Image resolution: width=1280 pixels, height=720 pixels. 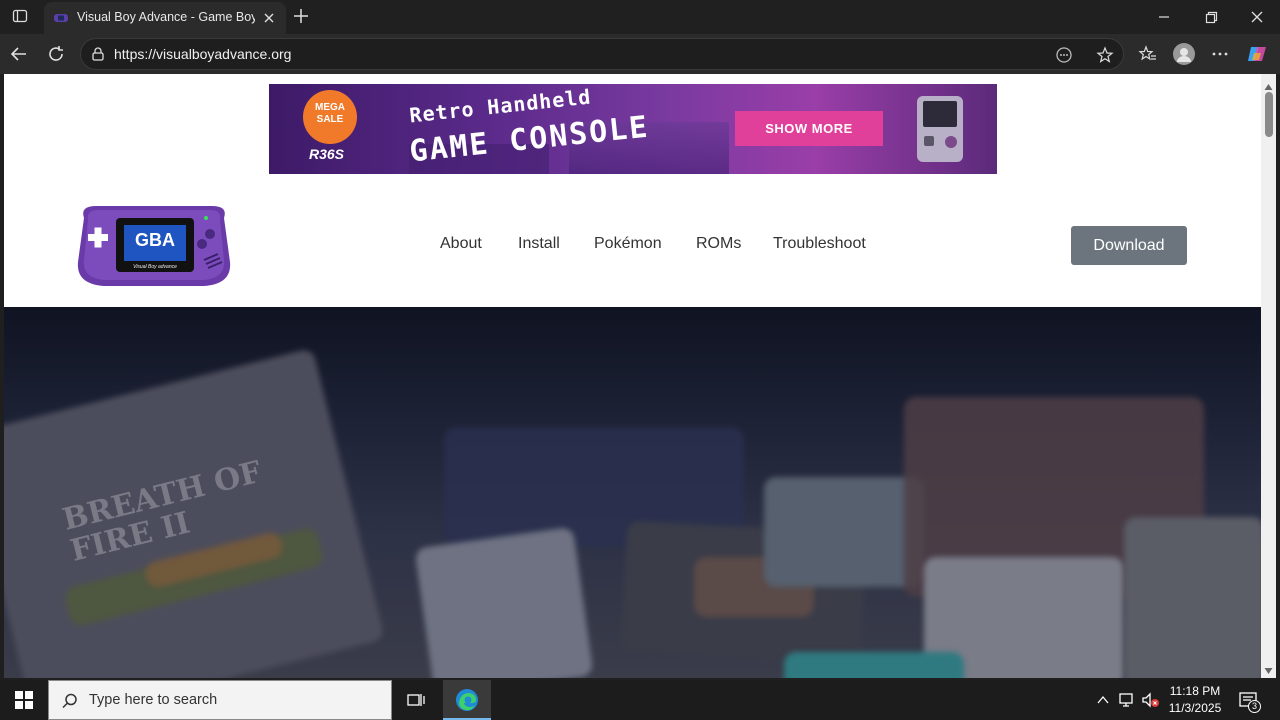 I want to click on search-placeholder: Type here to search, so click(x=153, y=700).